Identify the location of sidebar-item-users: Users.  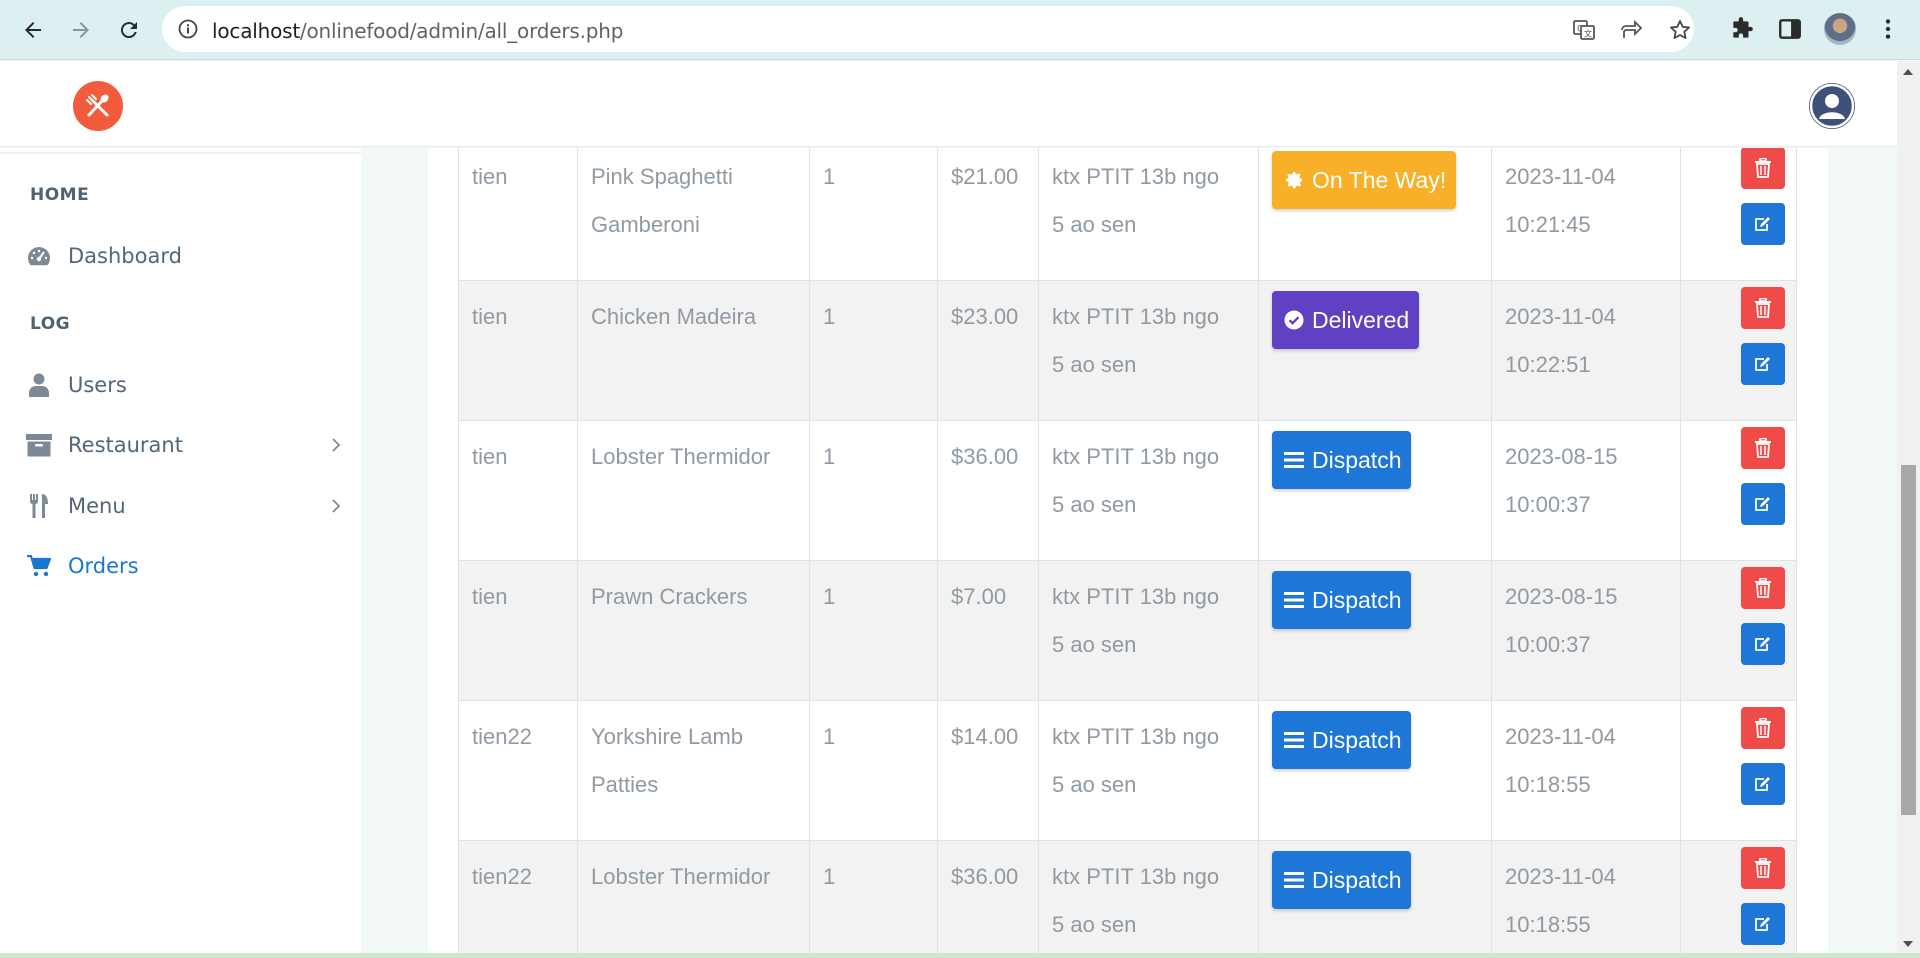
(186, 385).